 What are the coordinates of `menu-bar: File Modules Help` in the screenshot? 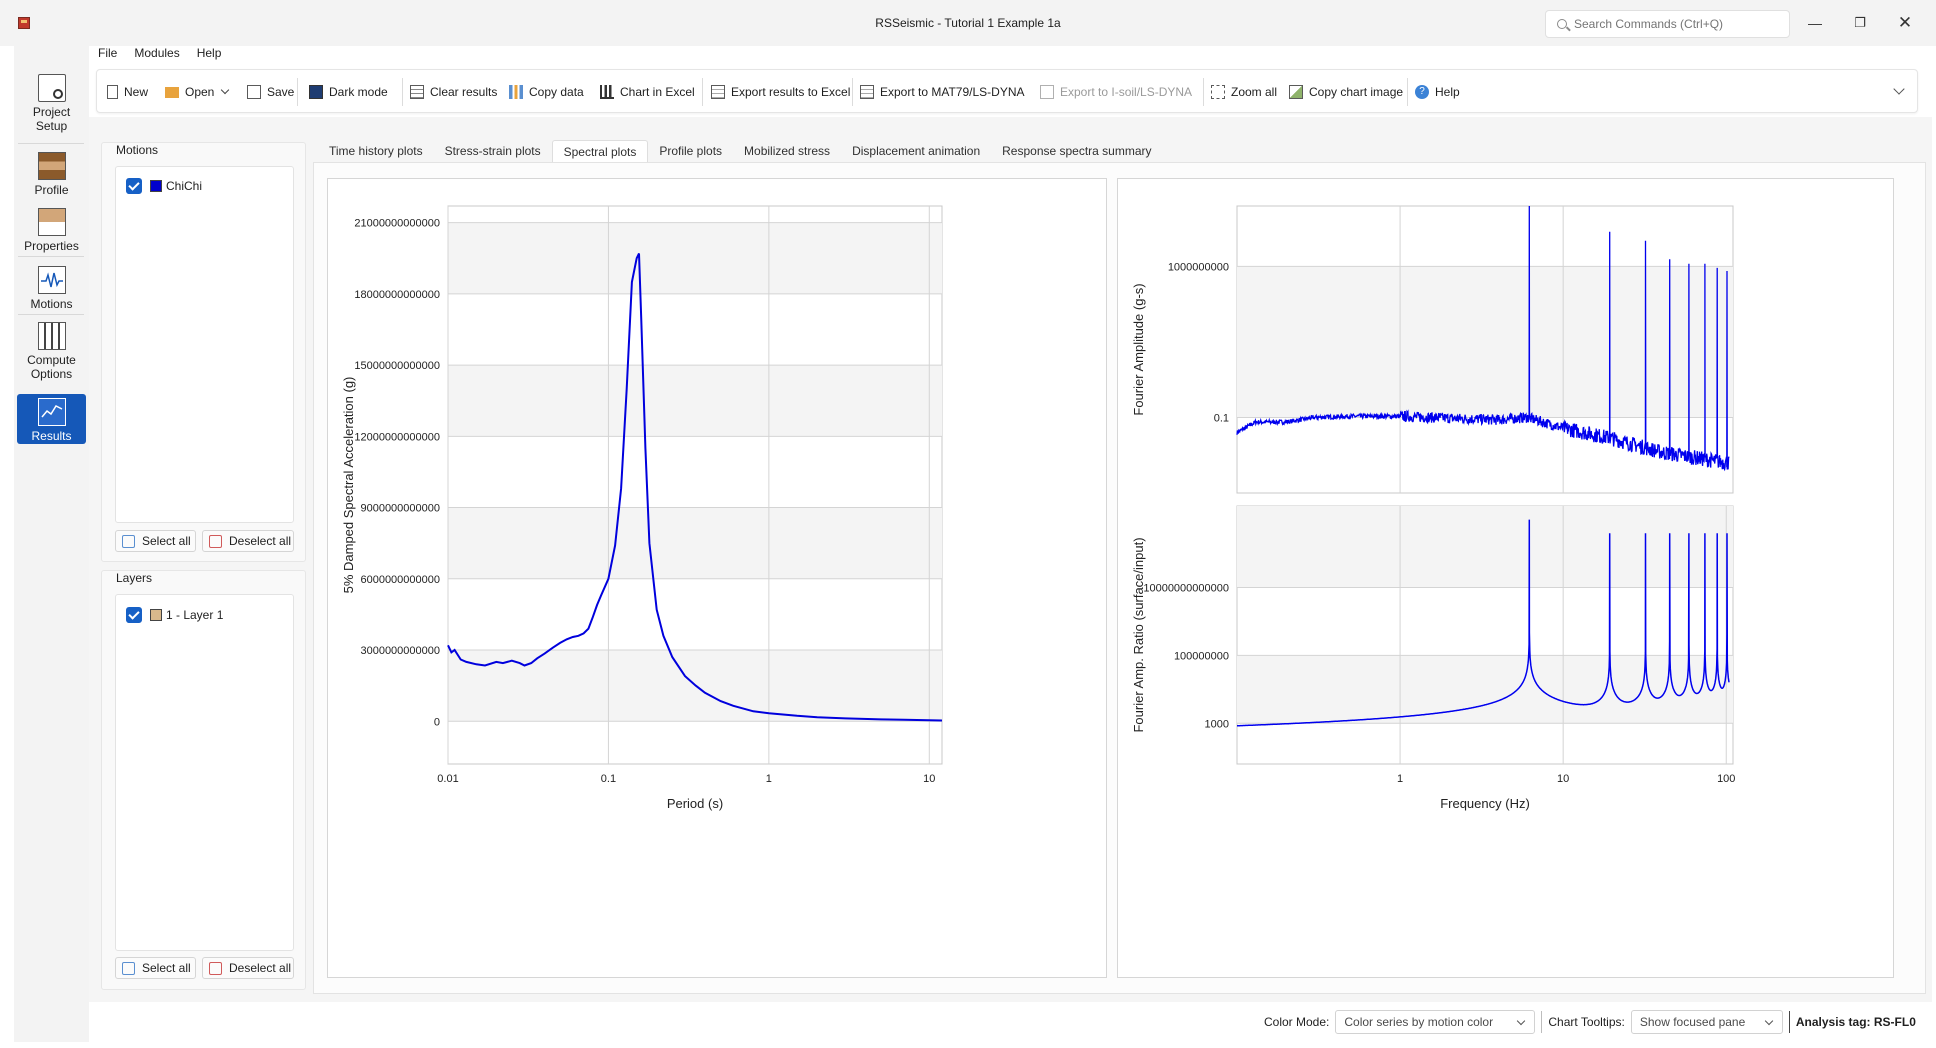 It's located at (159, 56).